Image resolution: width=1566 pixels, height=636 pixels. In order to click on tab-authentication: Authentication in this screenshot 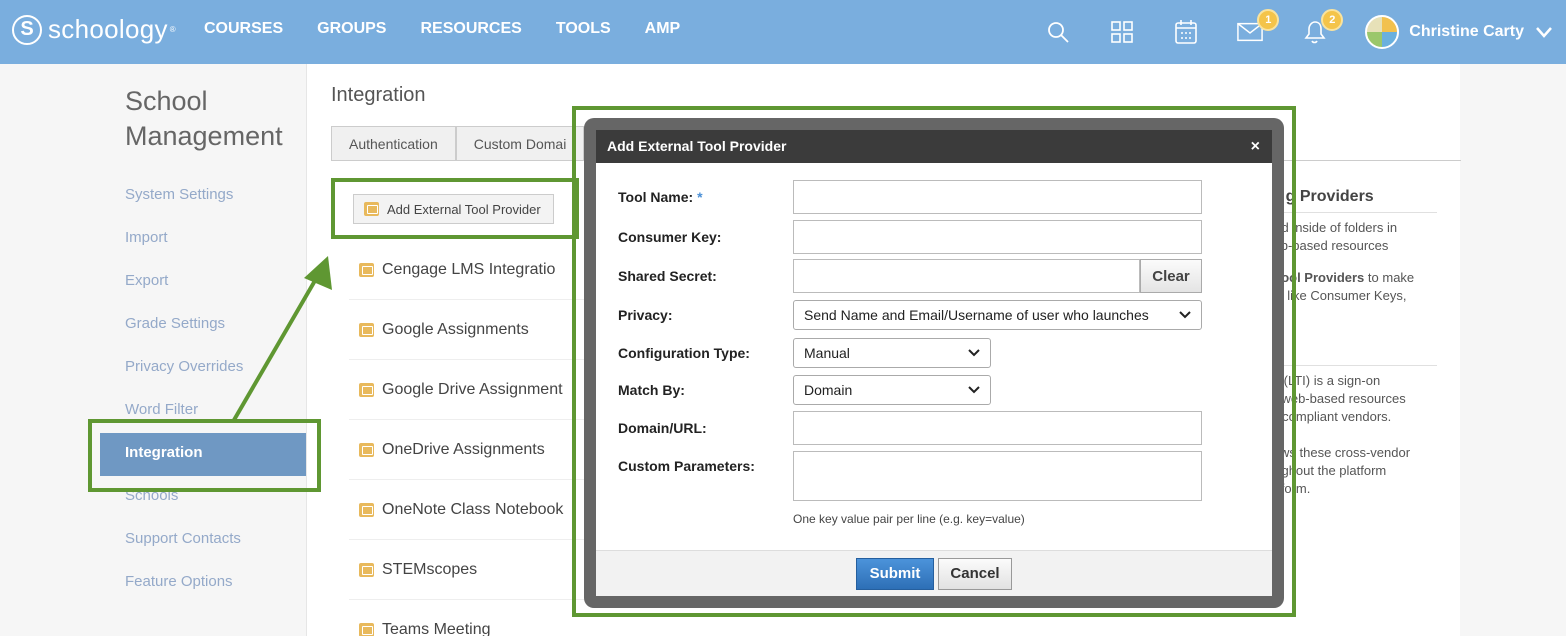, I will do `click(393, 143)`.